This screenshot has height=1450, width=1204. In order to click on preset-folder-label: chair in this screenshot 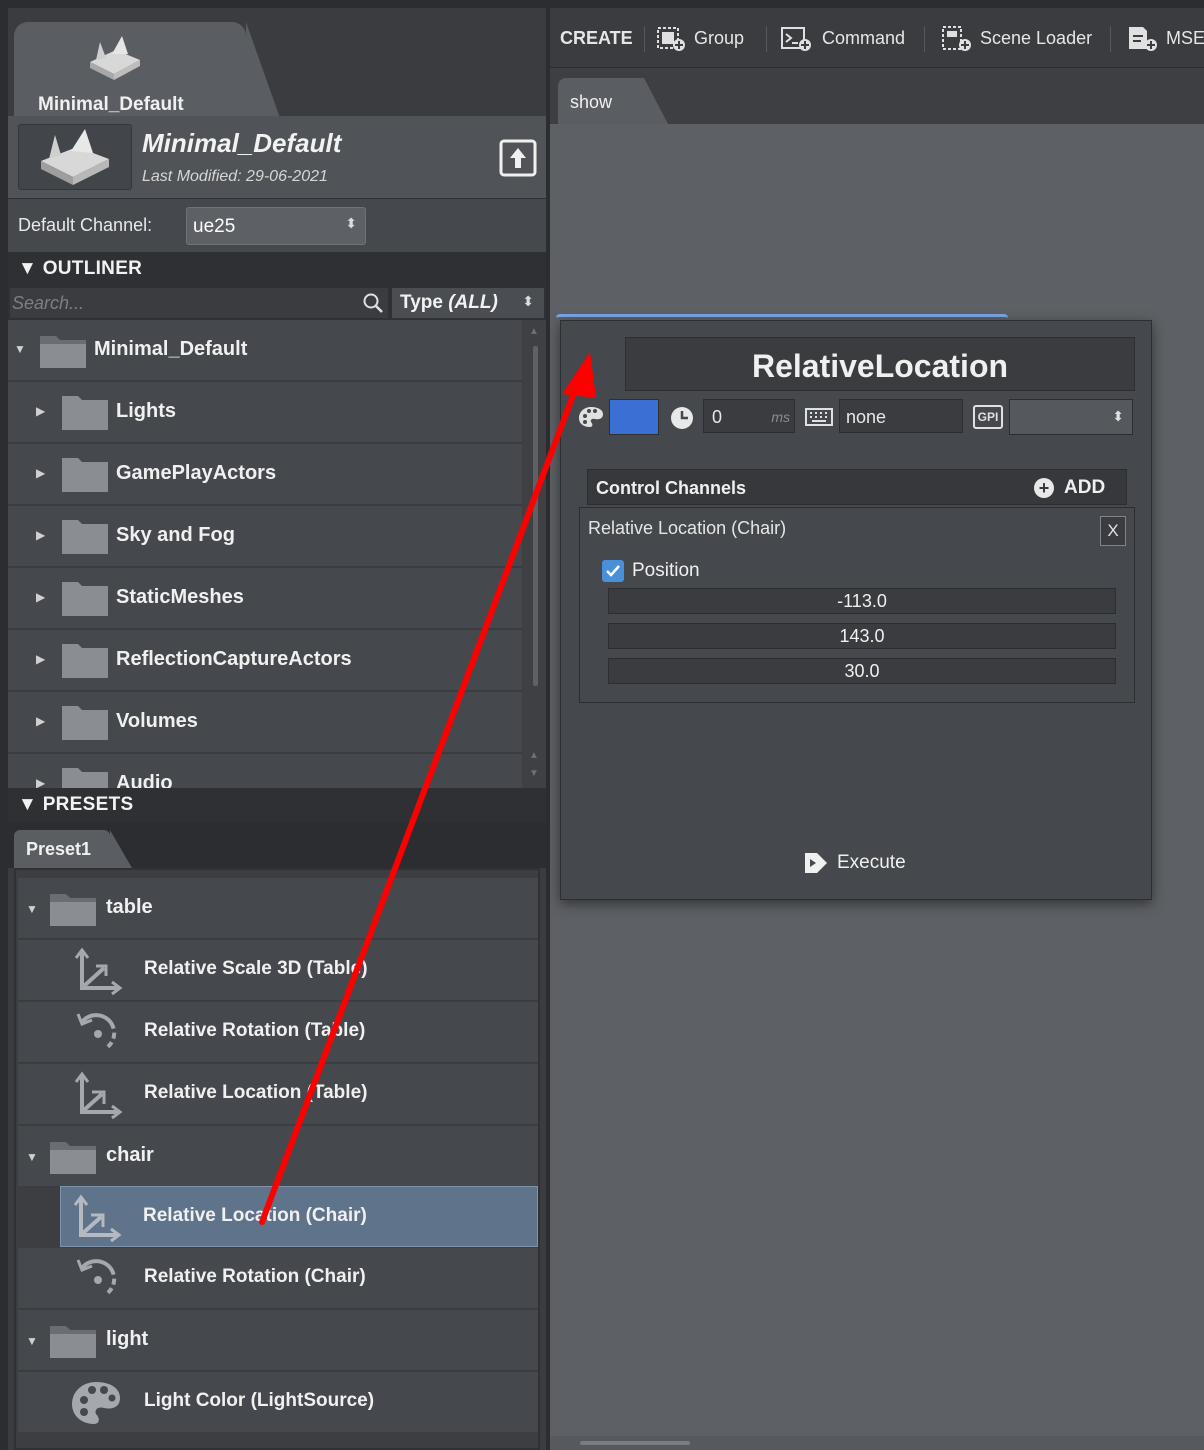, I will do `click(130, 1155)`.